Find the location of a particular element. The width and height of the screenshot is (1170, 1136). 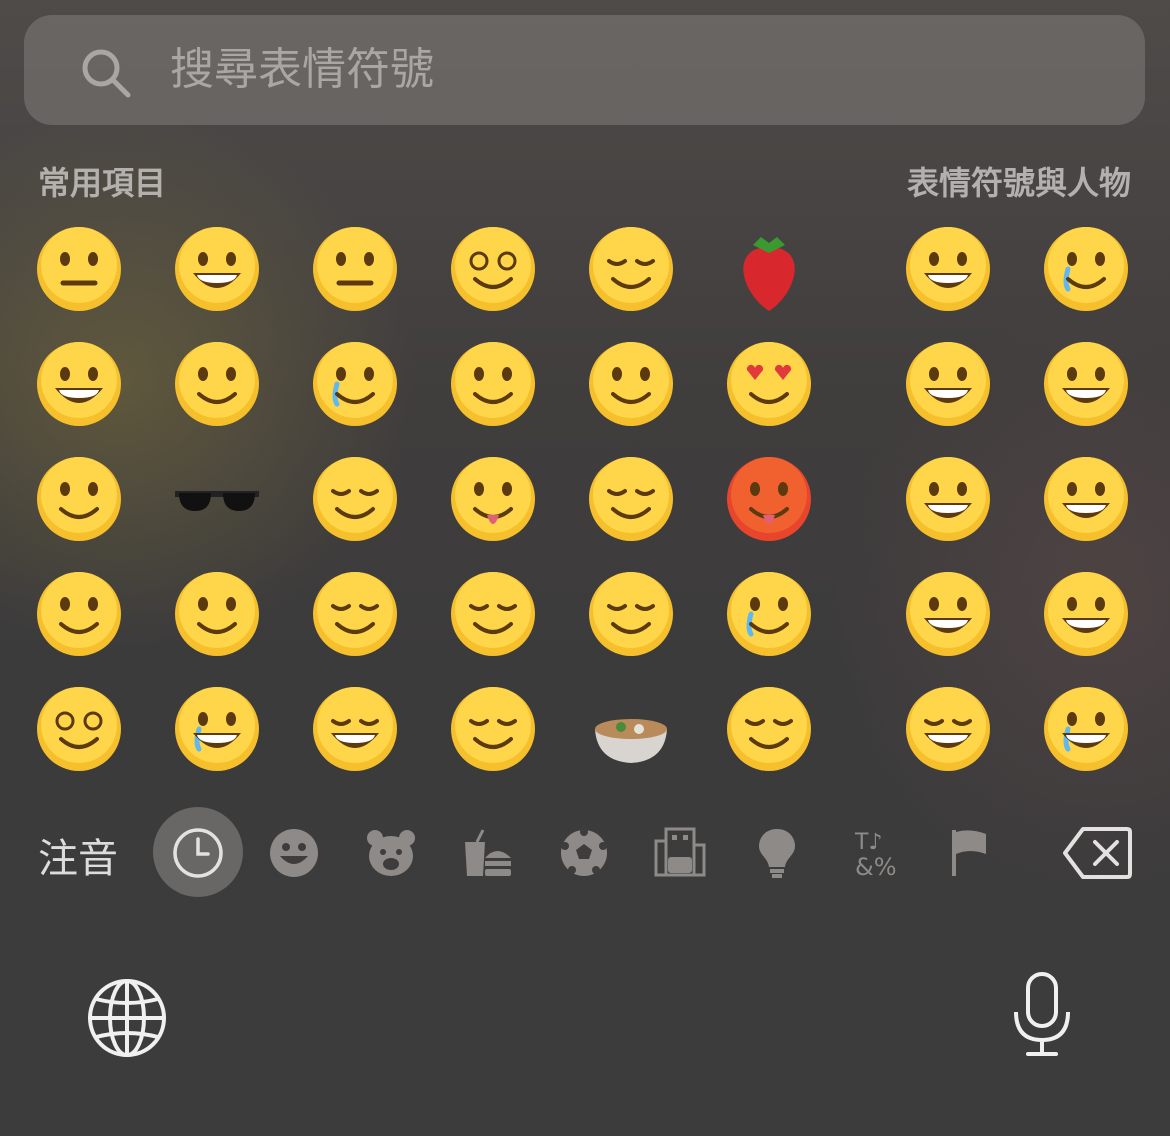

category-symbols: T♪ &% is located at coordinates (873, 853).